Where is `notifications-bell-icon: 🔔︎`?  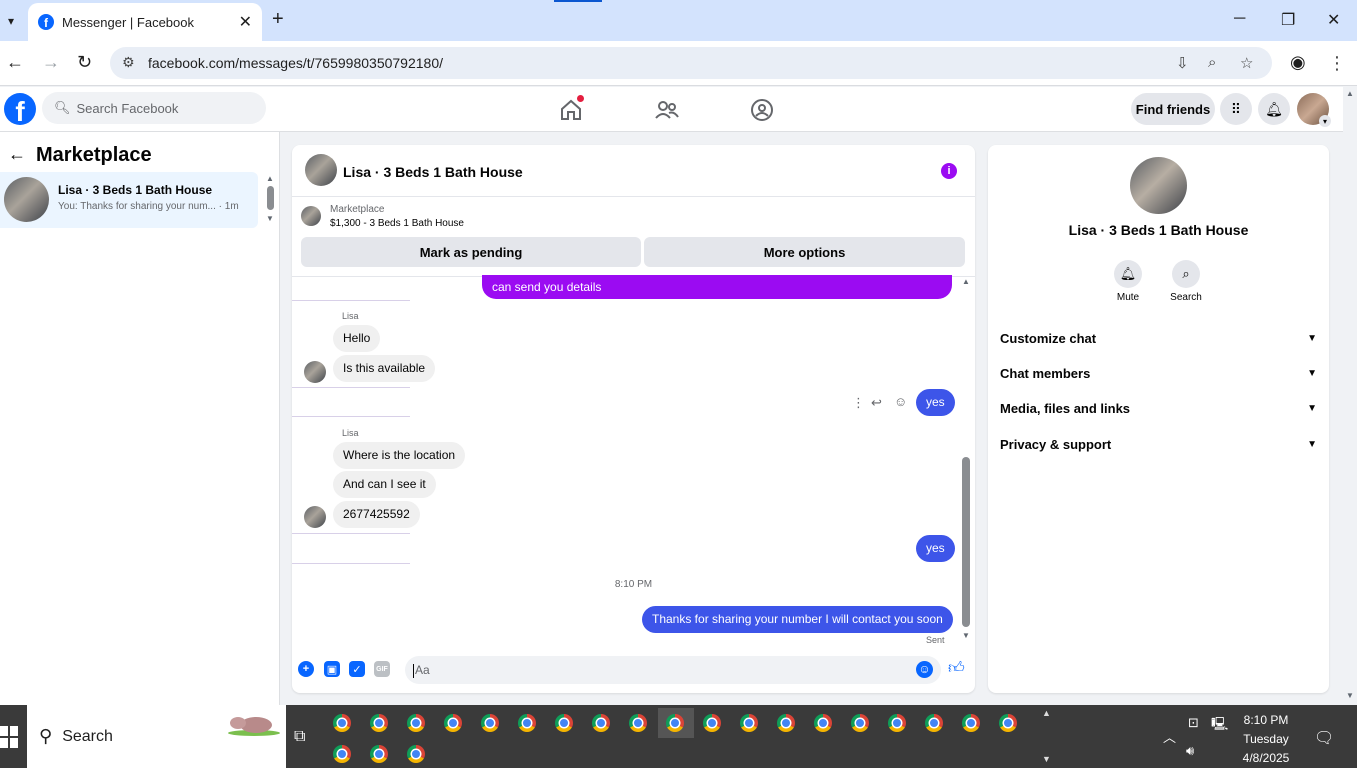
notifications-bell-icon: 🔔︎ is located at coordinates (1274, 109).